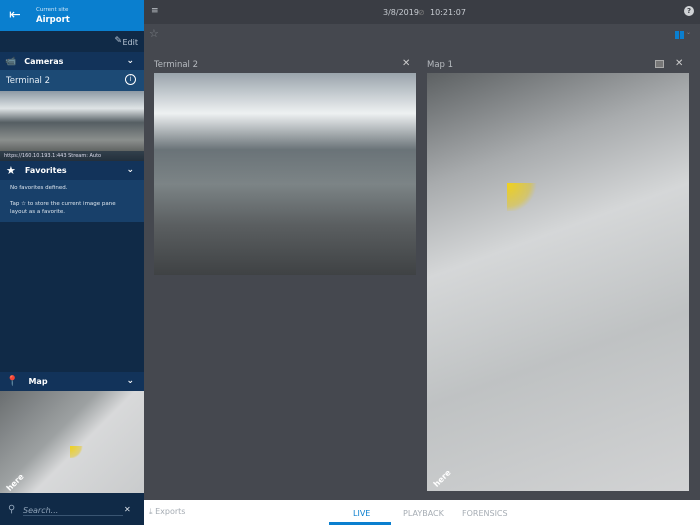 The height and width of the screenshot is (525, 700). What do you see at coordinates (12, 381) in the screenshot?
I see `map-pin-icon: 📍` at bounding box center [12, 381].